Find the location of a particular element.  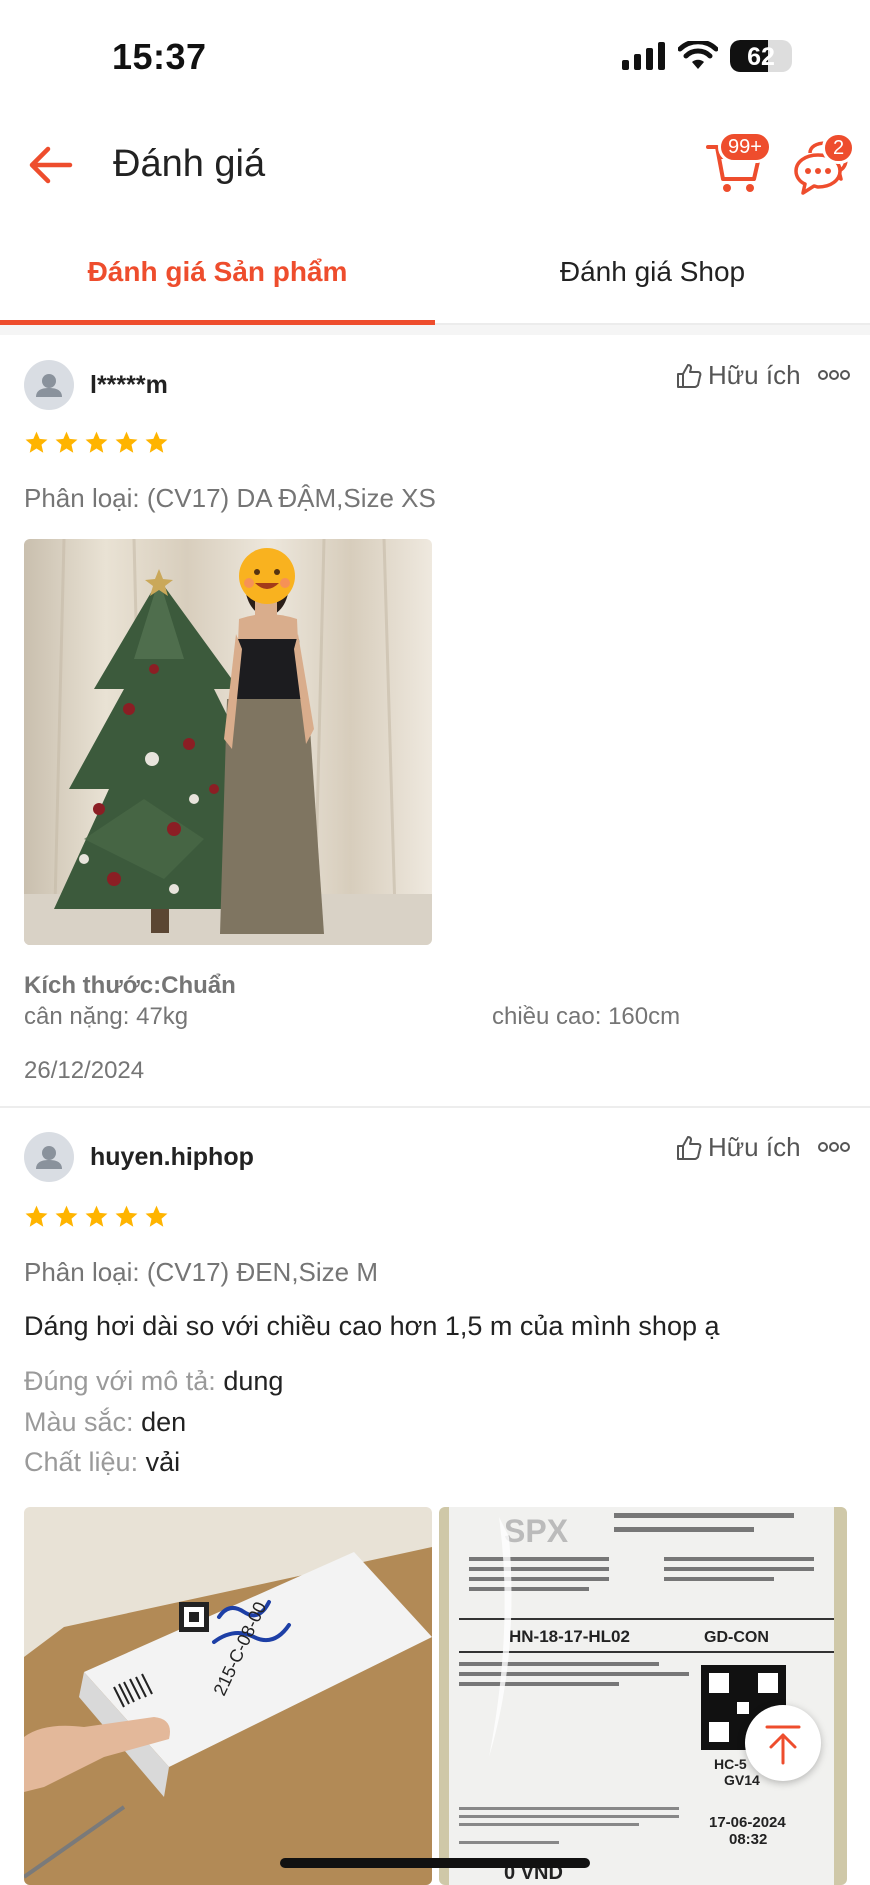

attr-label: Đúng với mô tả: is located at coordinates (120, 1381).